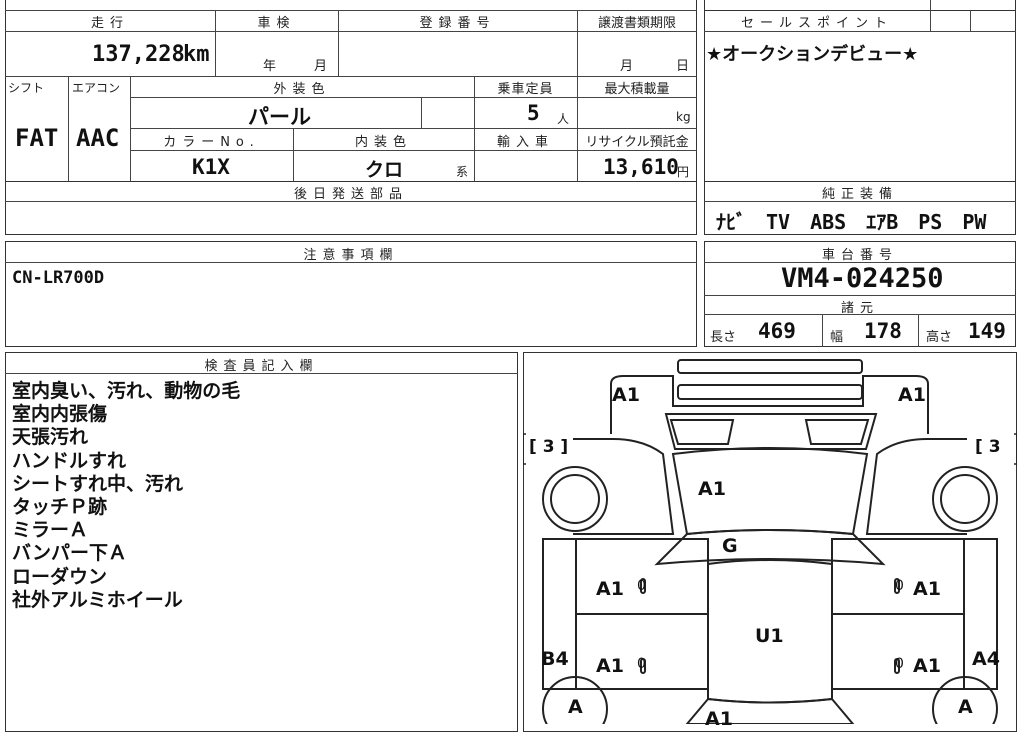  I want to click on mark-windshield: G, so click(730, 546).